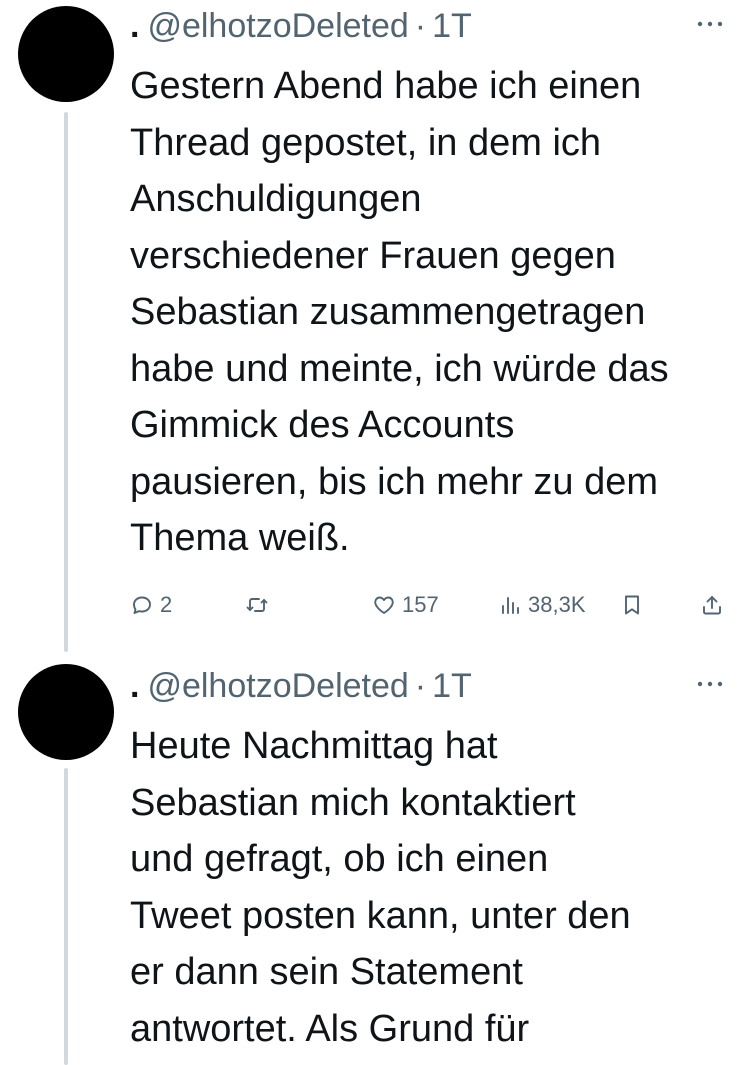 The image size is (750, 1065). What do you see at coordinates (394, 481) in the screenshot?
I see `tweet-text-line: pausieren, bis ich mehr zu dem` at bounding box center [394, 481].